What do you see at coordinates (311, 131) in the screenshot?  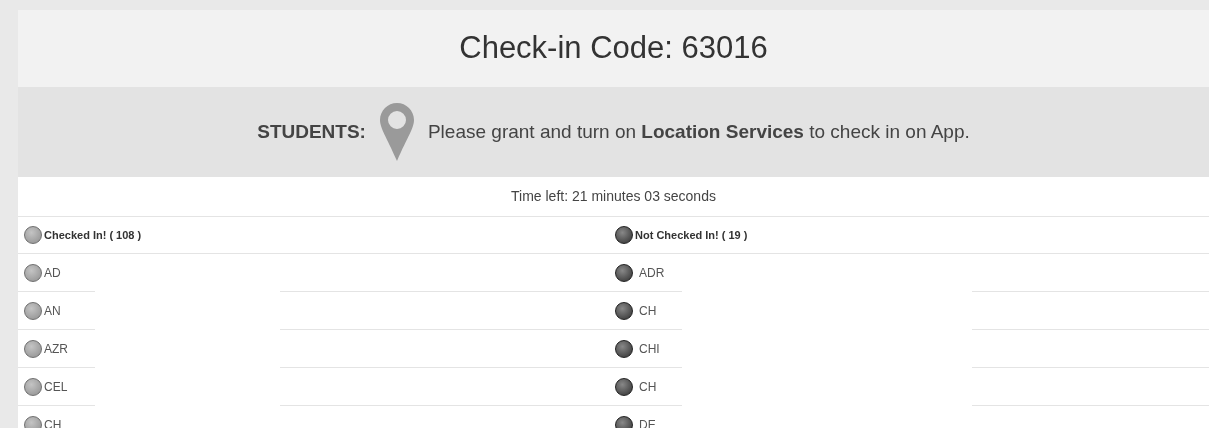 I see `notice-label: STUDENTS:` at bounding box center [311, 131].